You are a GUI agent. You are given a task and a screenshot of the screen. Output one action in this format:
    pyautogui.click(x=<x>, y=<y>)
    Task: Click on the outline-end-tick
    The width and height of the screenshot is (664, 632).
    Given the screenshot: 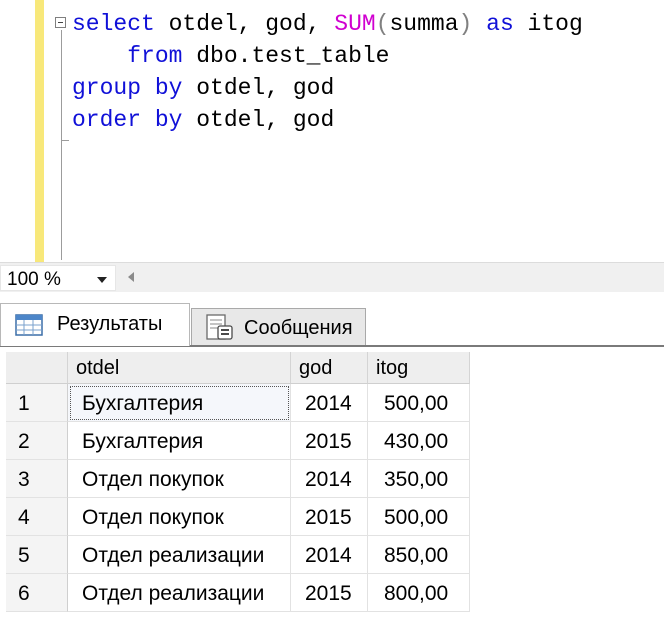 What is the action you would take?
    pyautogui.click(x=65, y=140)
    